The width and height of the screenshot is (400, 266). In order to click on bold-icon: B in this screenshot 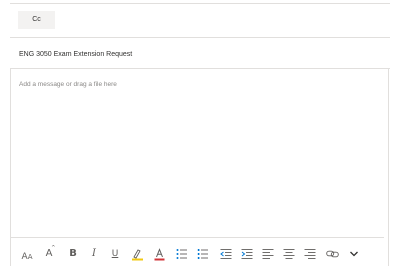, I will do `click(73, 253)`.